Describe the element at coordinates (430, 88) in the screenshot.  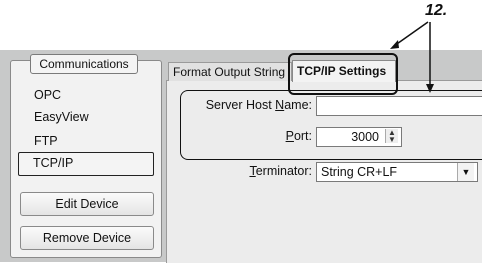
I see `arrow-head-form-icon` at that location.